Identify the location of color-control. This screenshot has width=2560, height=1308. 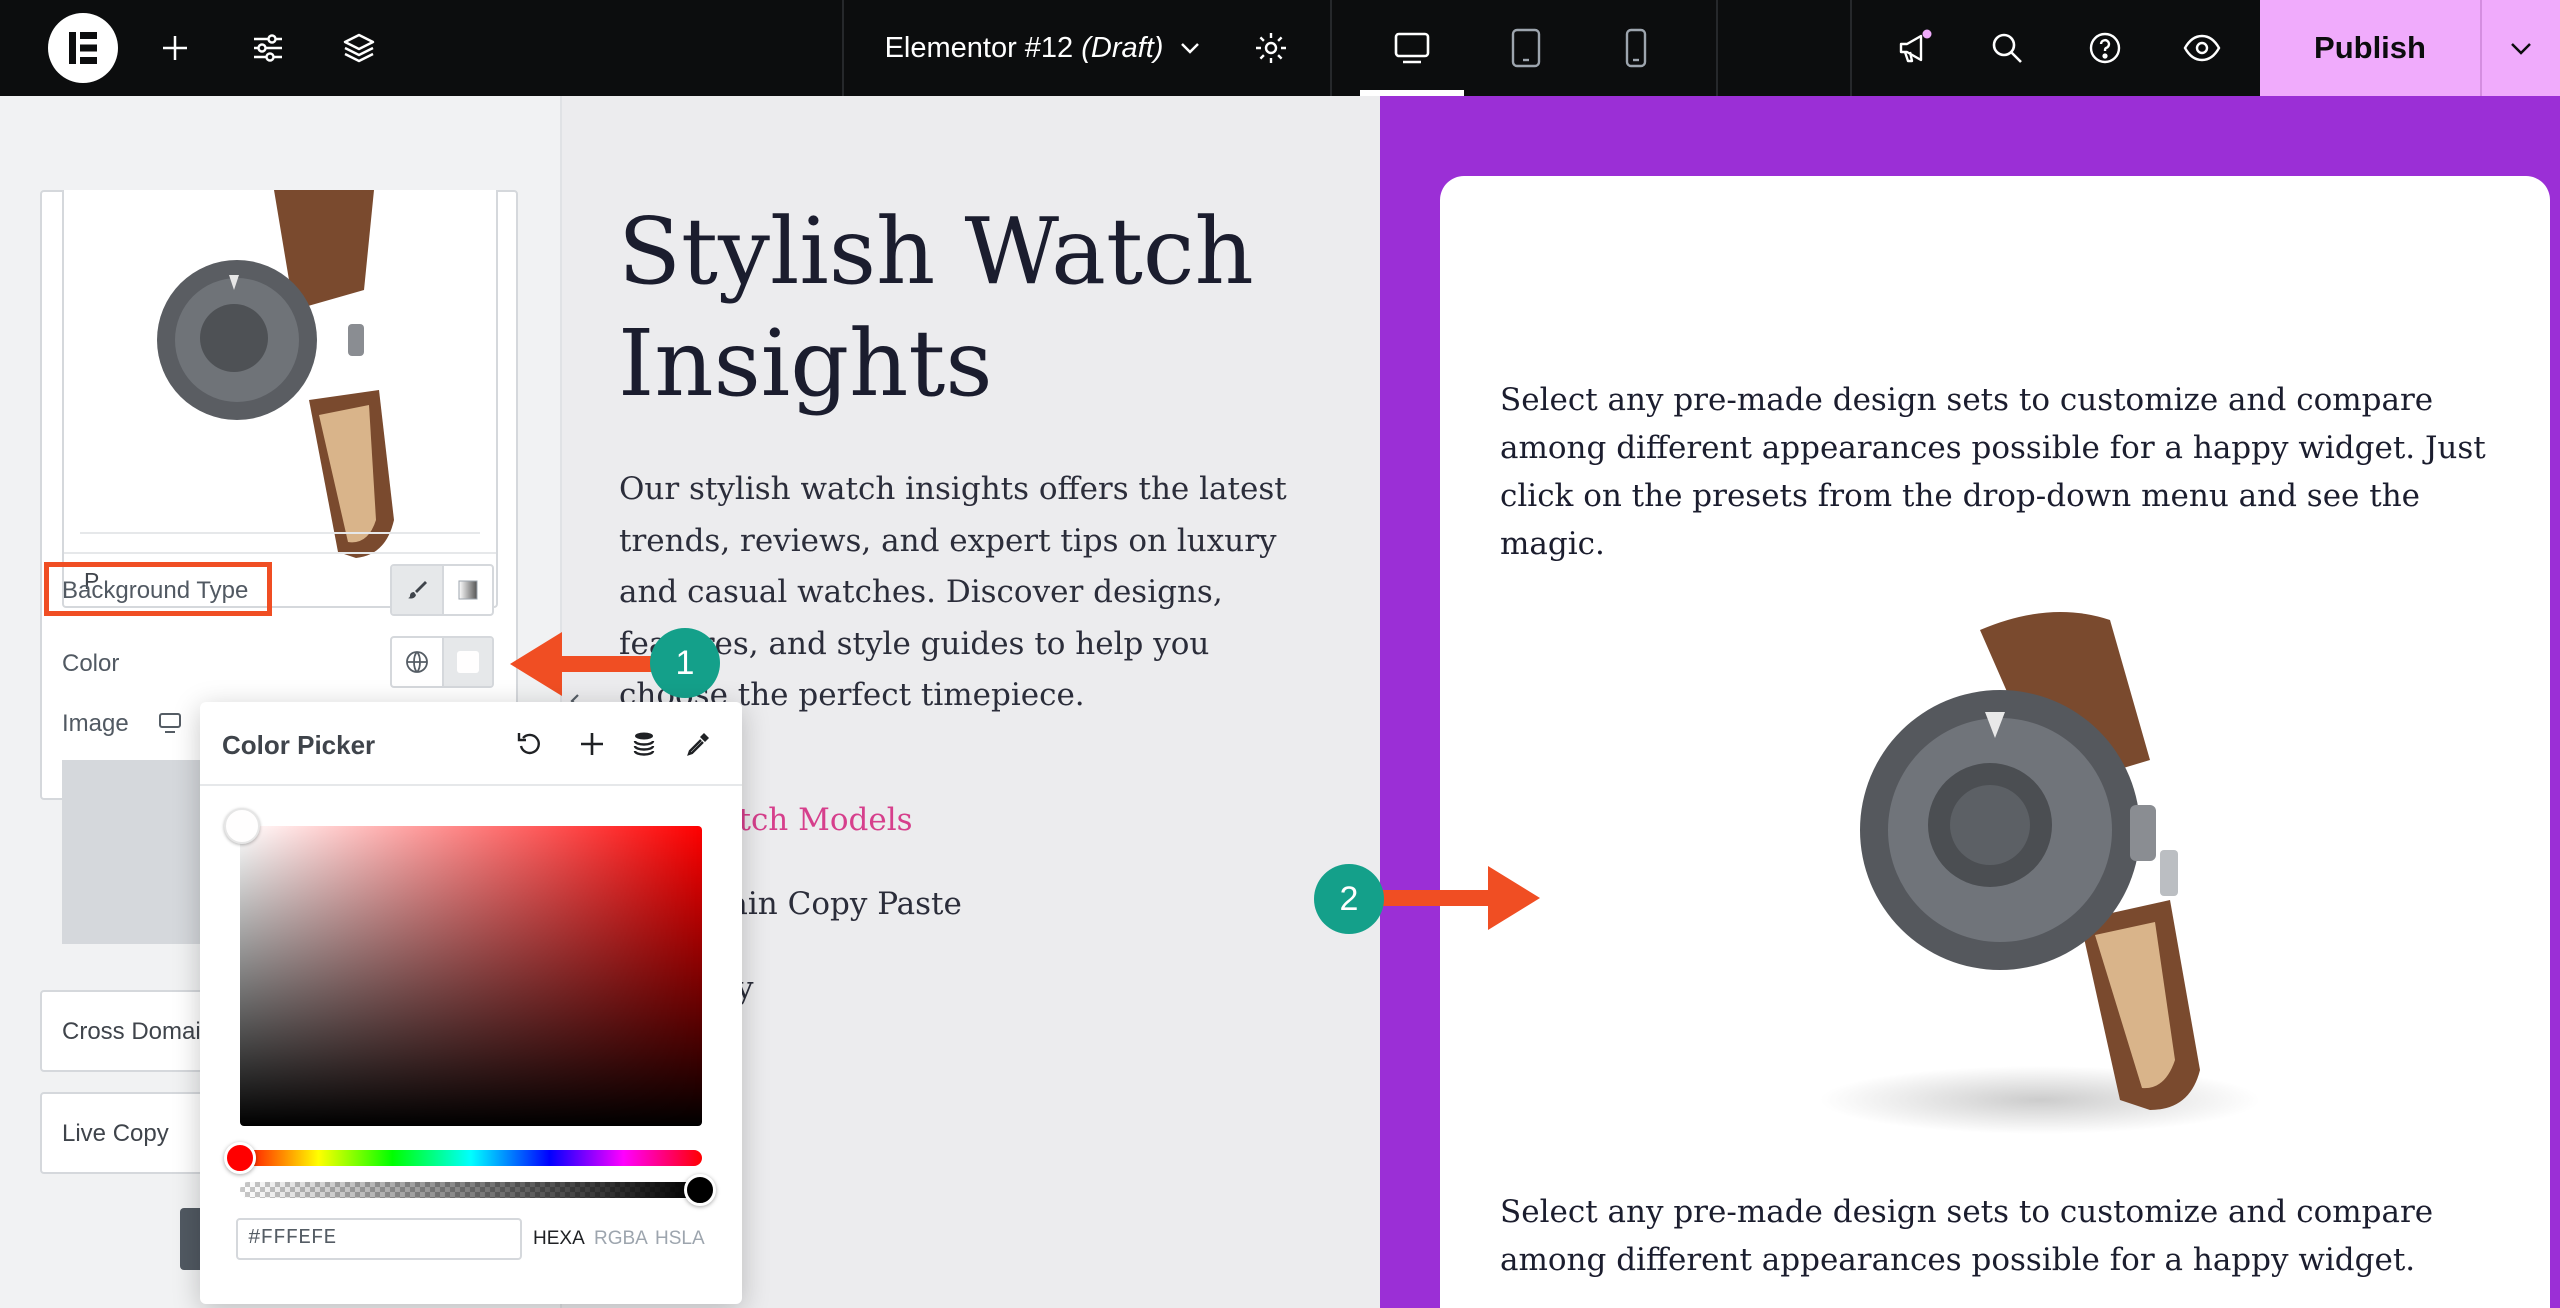
(442, 662).